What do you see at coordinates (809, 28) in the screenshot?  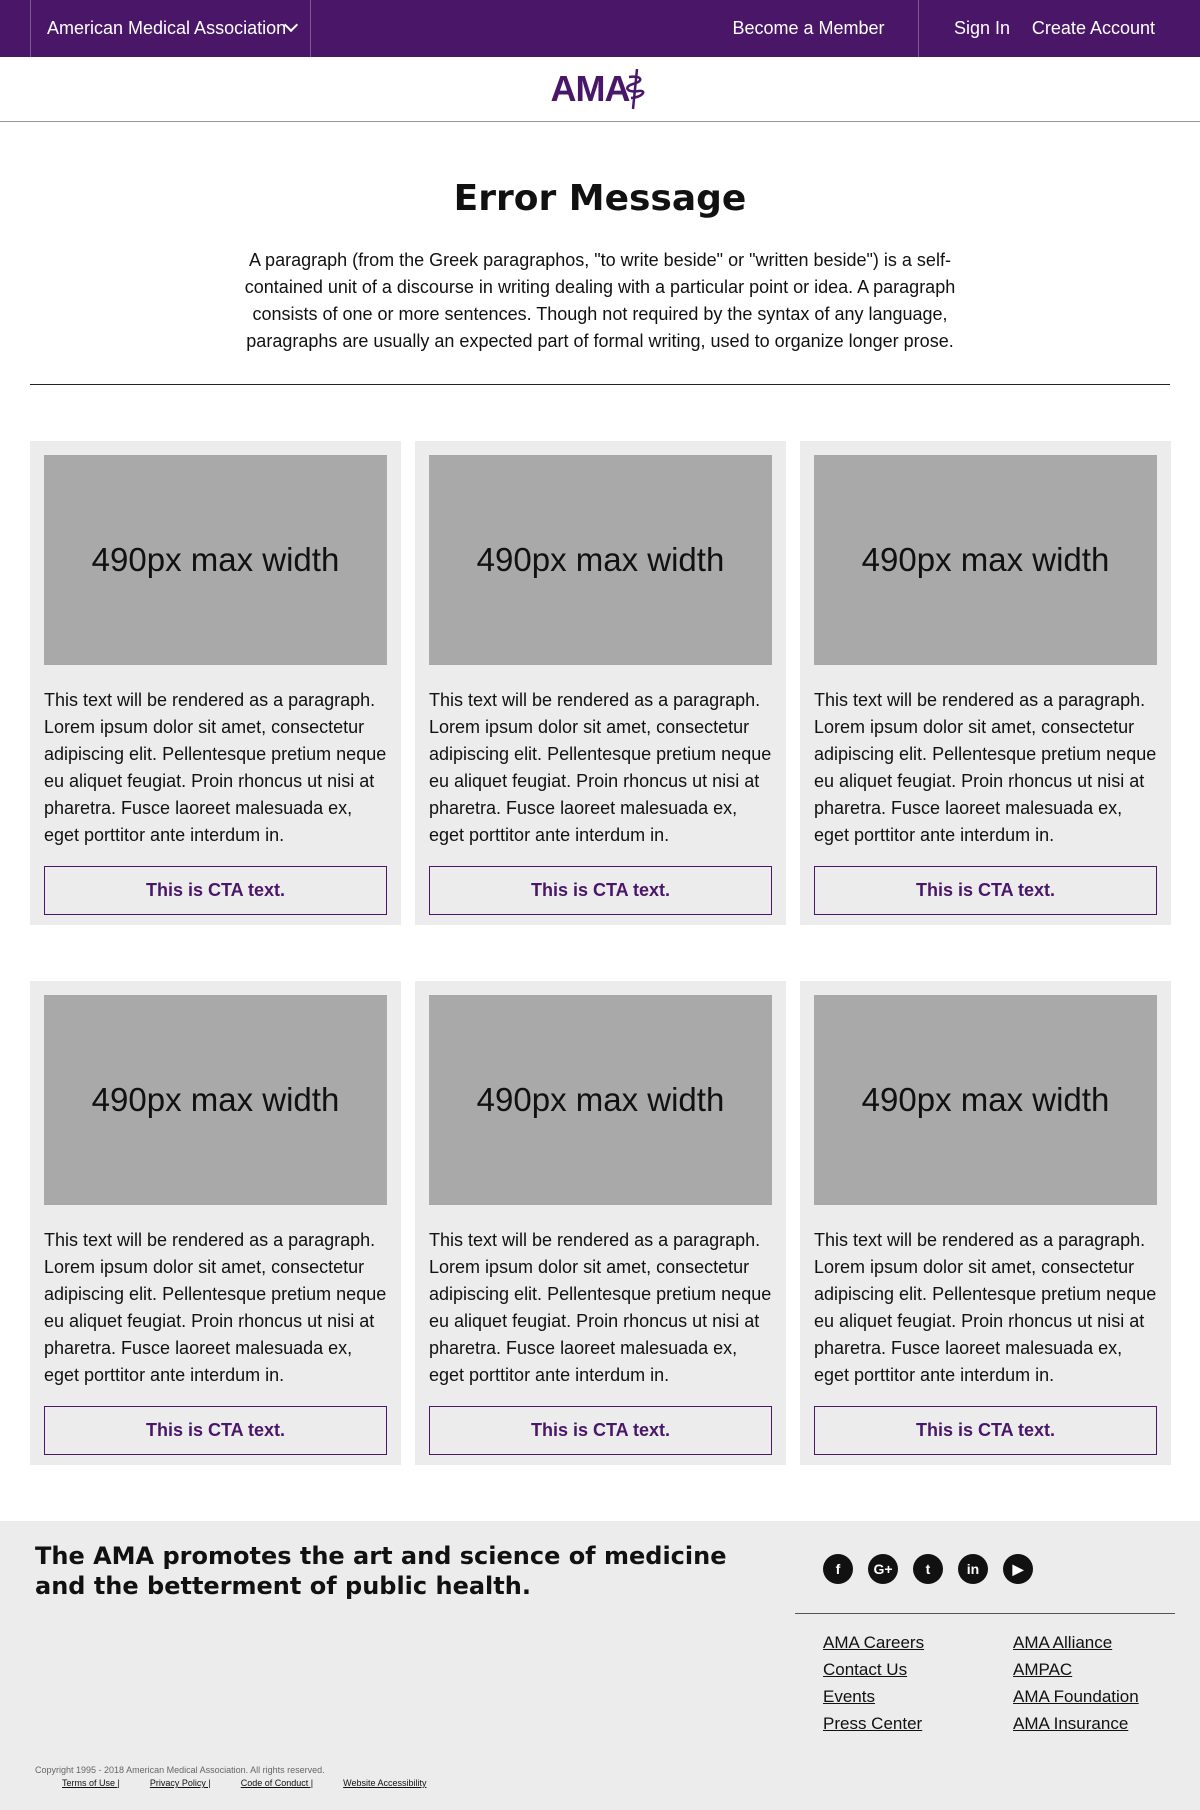 I see `become-member-link: Become a Member` at bounding box center [809, 28].